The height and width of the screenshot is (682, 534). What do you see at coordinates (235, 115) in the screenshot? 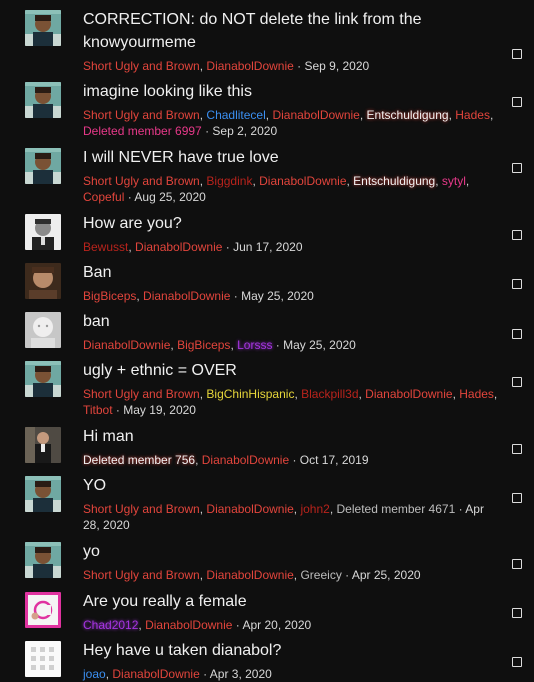
I see `participant-link: Chadlitecel` at bounding box center [235, 115].